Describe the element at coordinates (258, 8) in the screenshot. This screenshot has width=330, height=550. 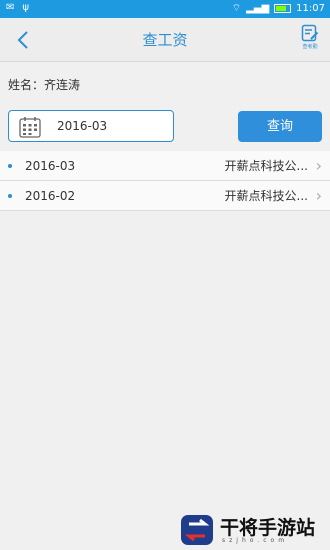
I see `signal-icon: ▂▄▆` at that location.